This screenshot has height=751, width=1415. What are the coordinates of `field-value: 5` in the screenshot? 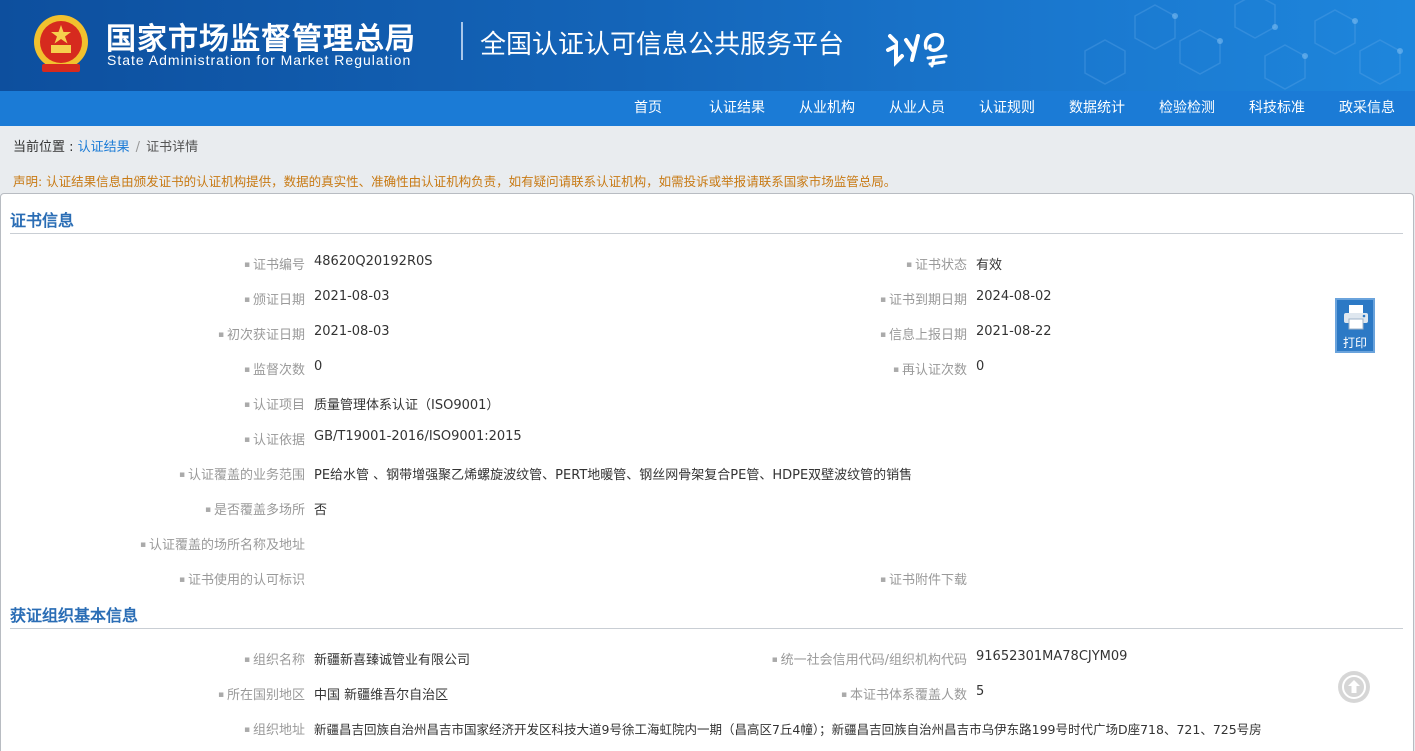 It's located at (980, 691).